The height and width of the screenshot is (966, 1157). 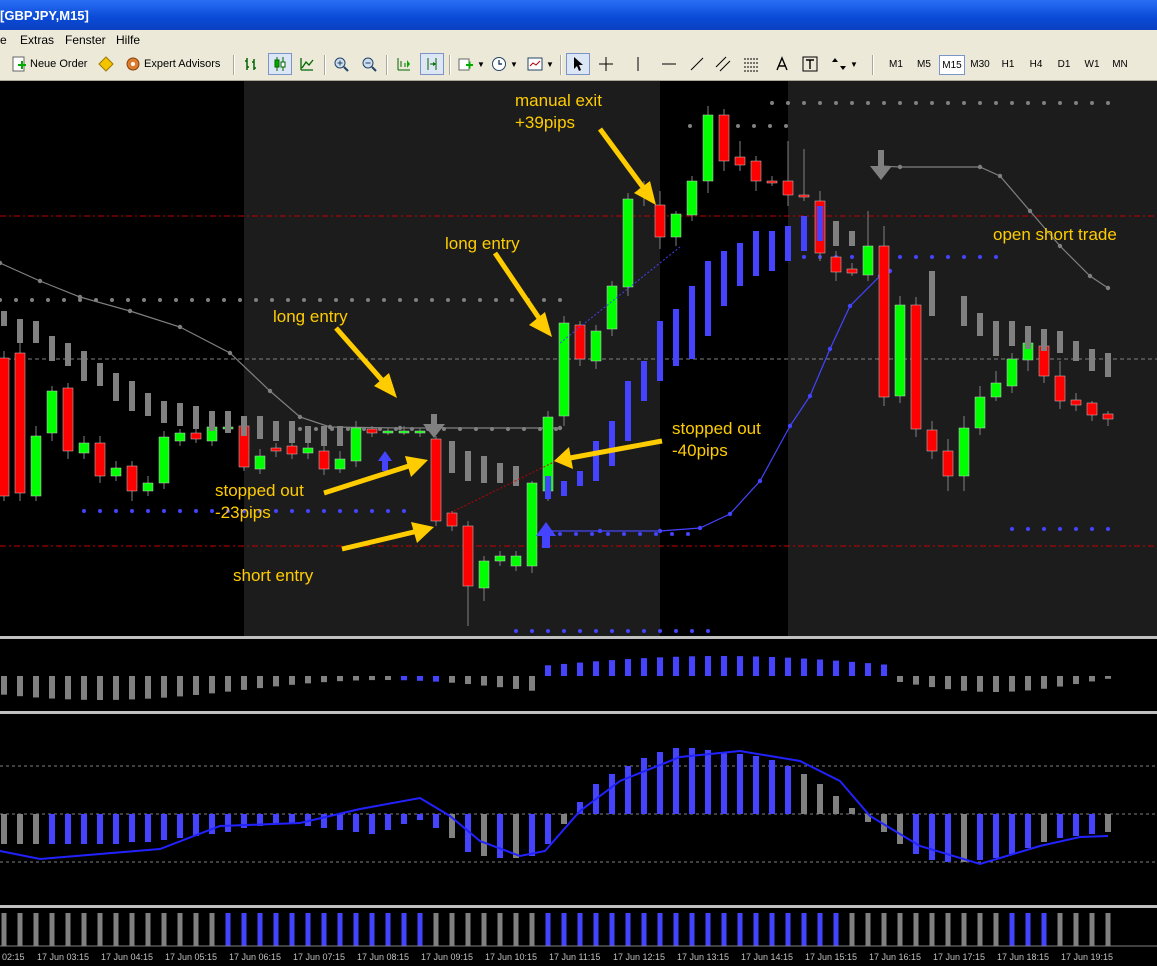 What do you see at coordinates (128, 40) in the screenshot?
I see `menu-item-hilfe: Hilfe` at bounding box center [128, 40].